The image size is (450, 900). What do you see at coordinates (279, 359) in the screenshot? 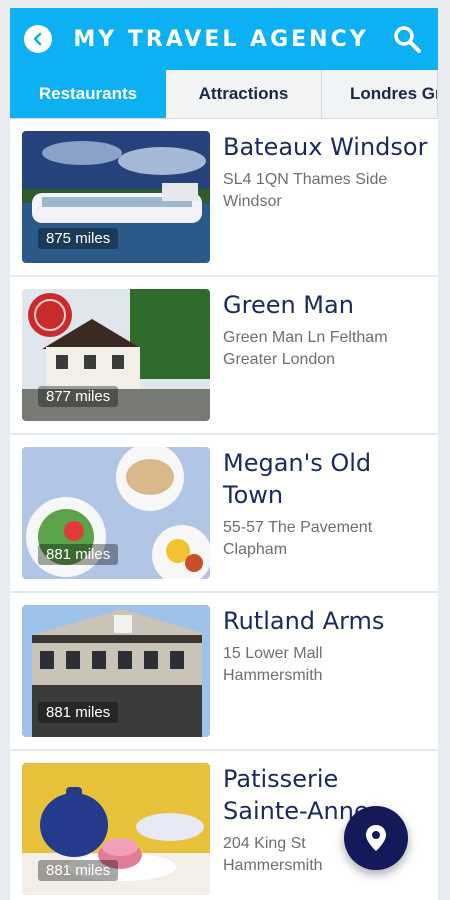
I see `address-line-2: Greater London` at bounding box center [279, 359].